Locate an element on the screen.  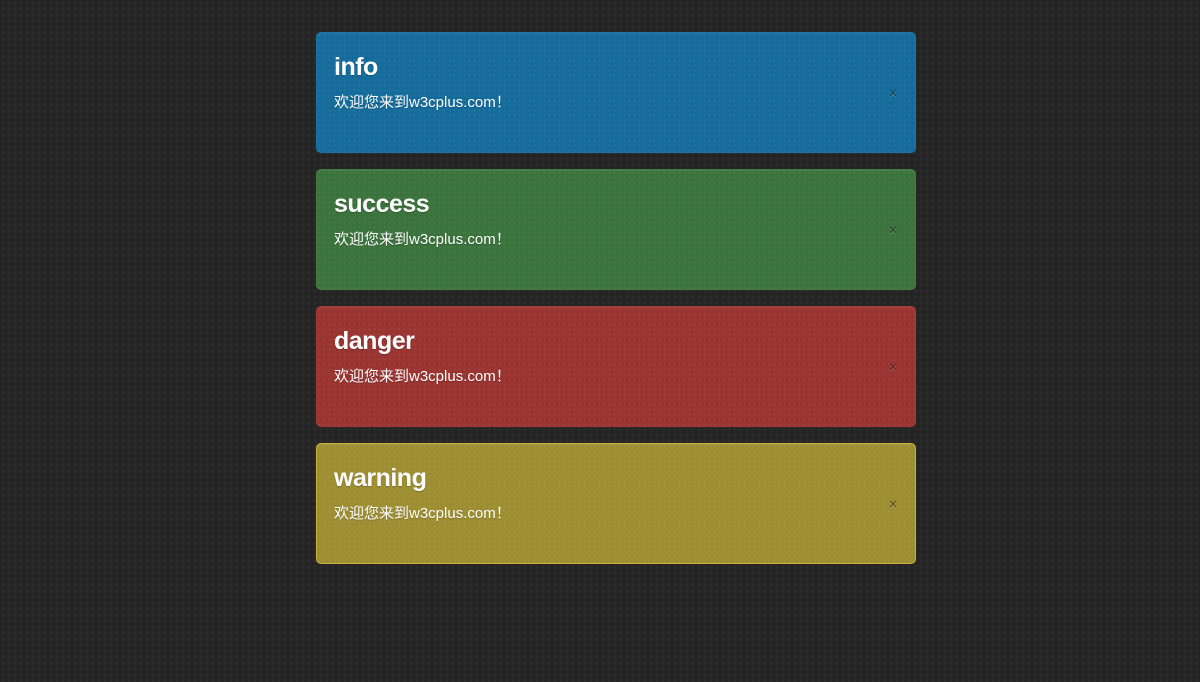
alert-title: success is located at coordinates (382, 204).